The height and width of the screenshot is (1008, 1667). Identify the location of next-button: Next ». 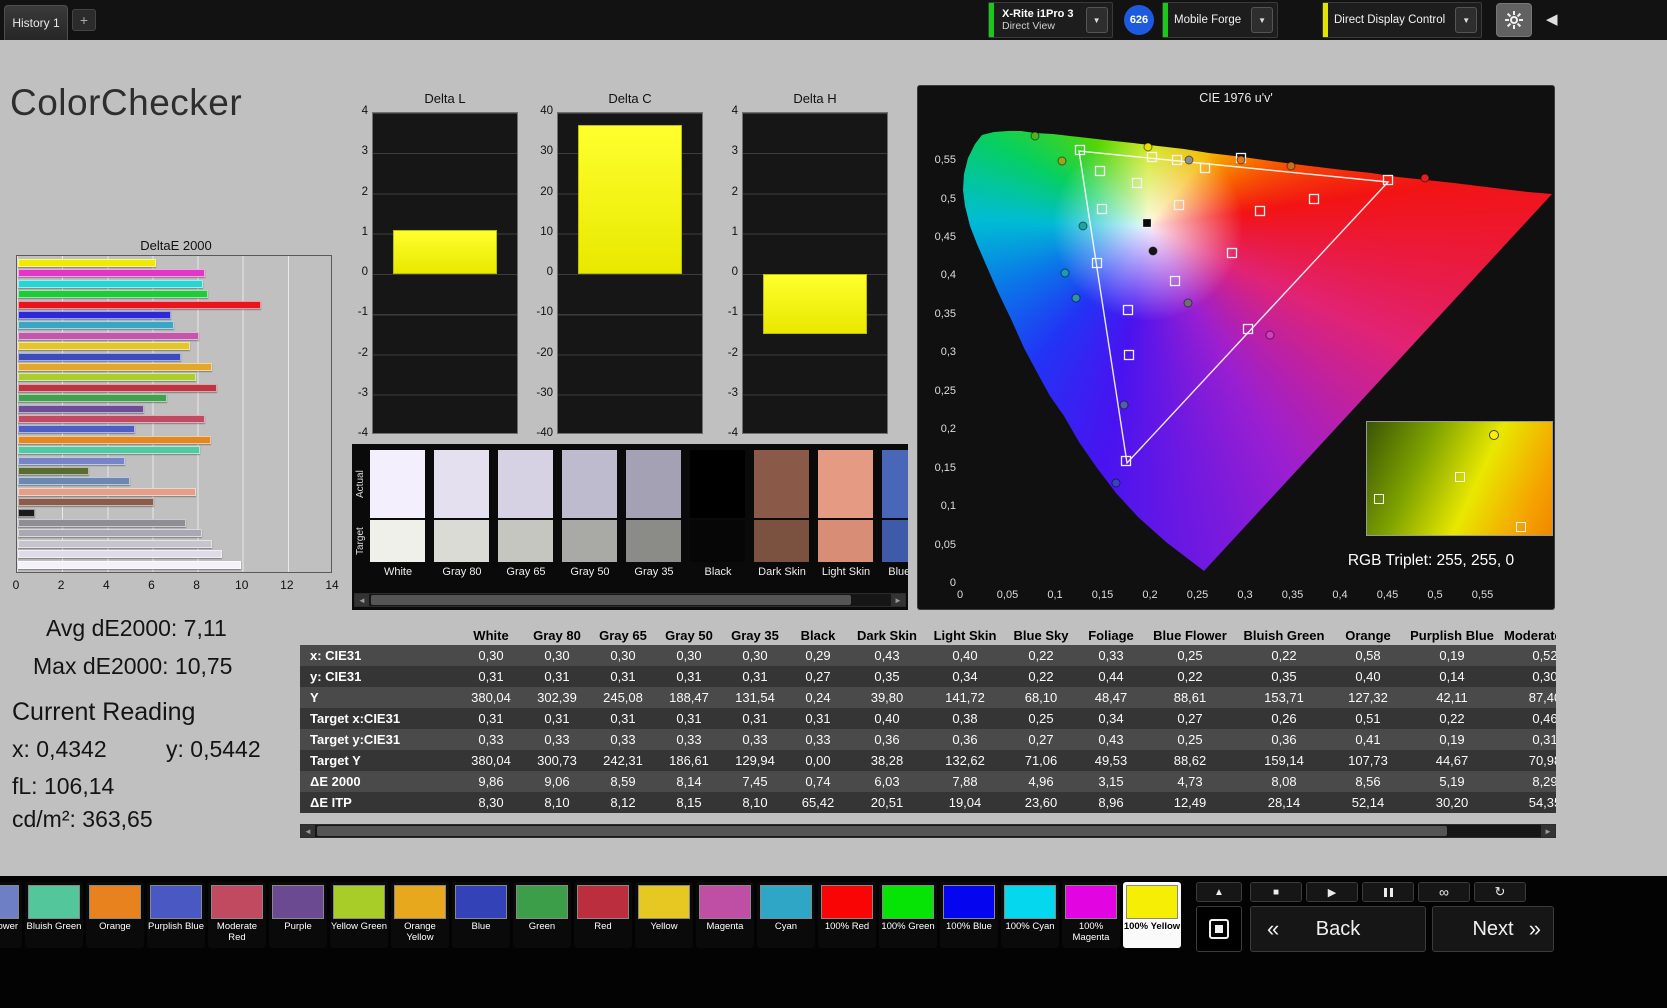
(1493, 929).